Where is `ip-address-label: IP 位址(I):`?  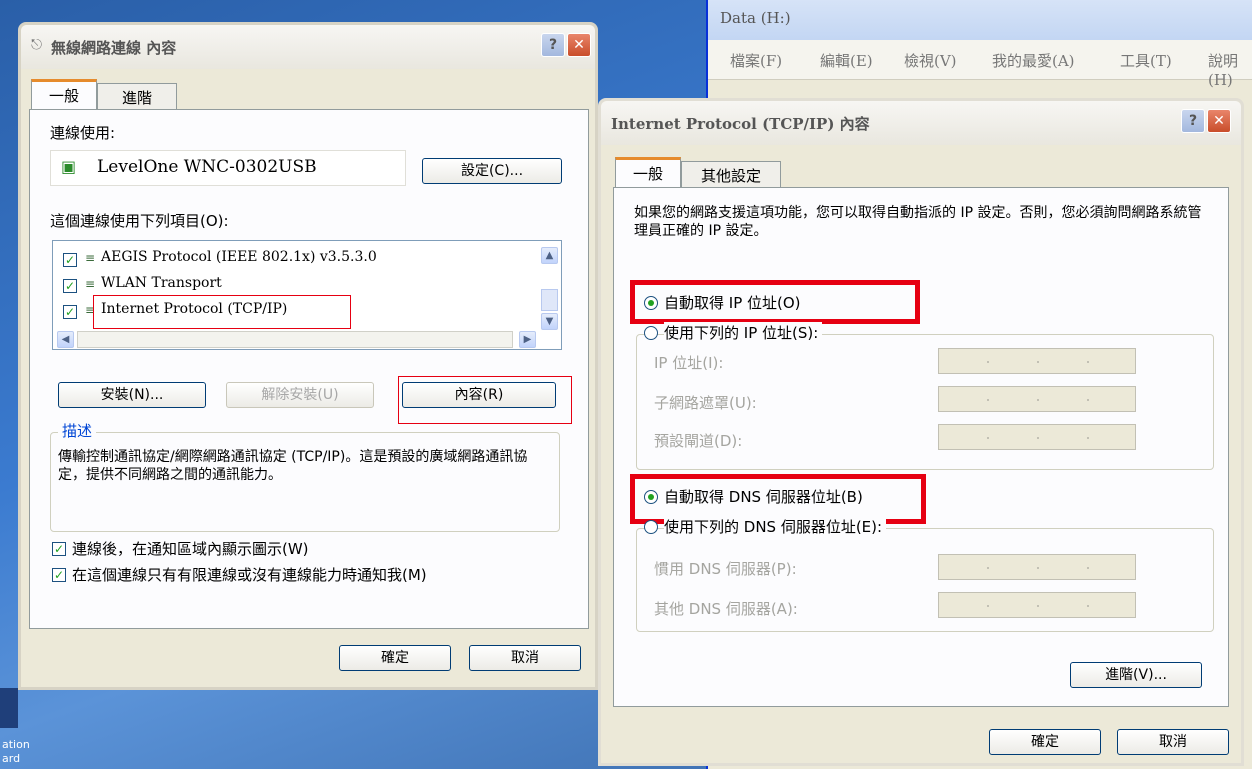
ip-address-label: IP 位址(I): is located at coordinates (689, 363).